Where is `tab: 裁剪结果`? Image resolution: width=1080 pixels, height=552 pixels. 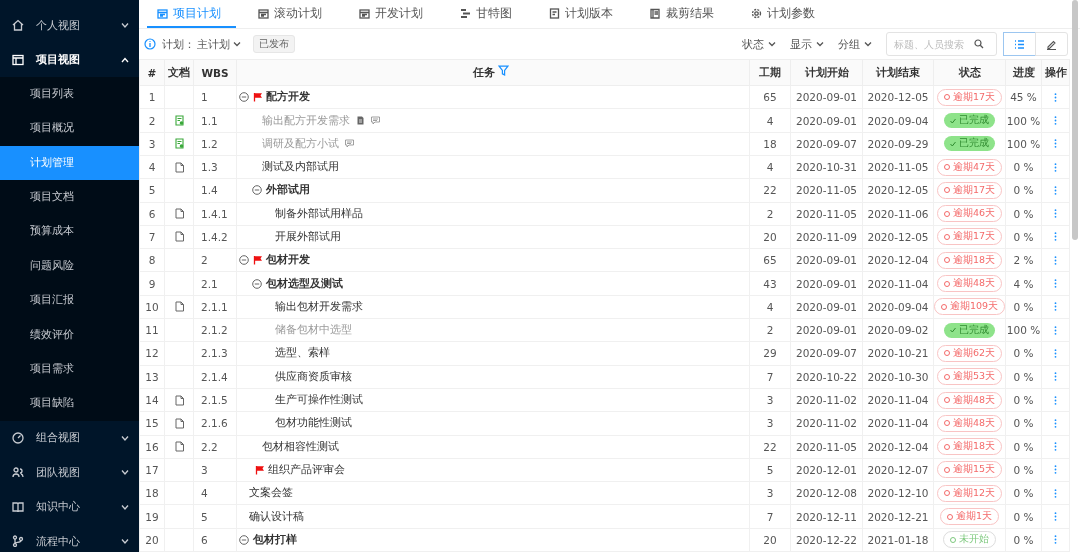
tab: 裁剪结果 is located at coordinates (684, 14).